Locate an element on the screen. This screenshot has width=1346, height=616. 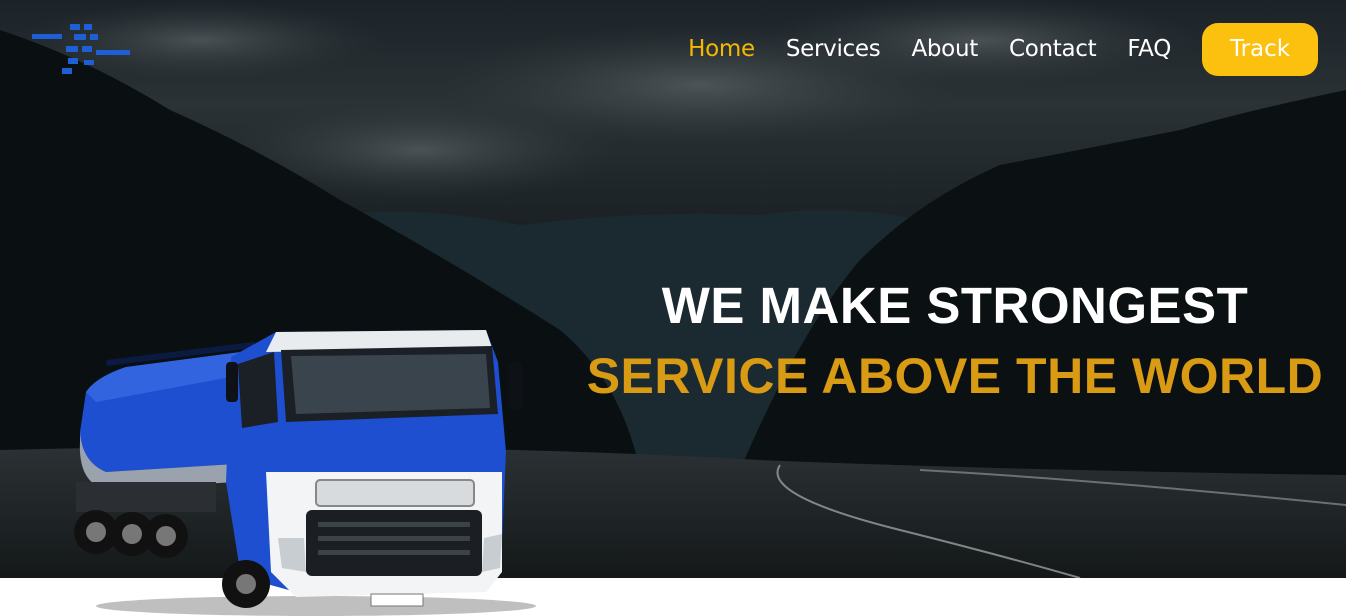
headline-line-1: WE MAKE STRONGEST is located at coordinates (955, 305).